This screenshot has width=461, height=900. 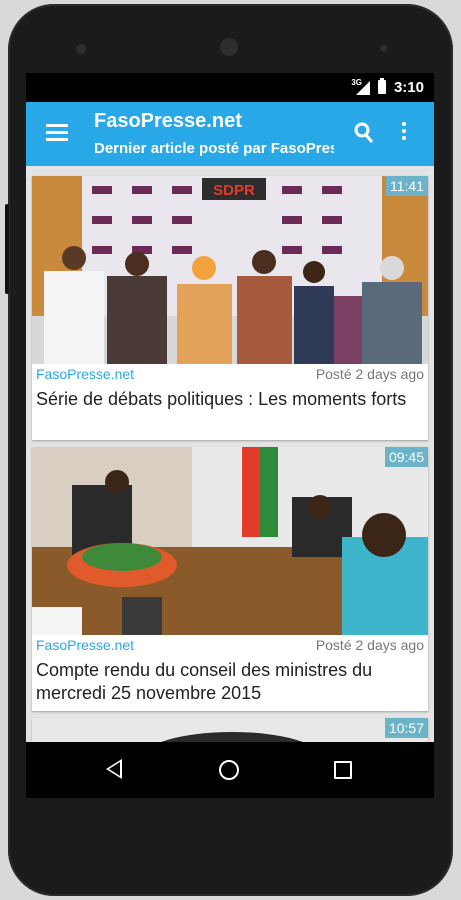 What do you see at coordinates (57, 133) in the screenshot?
I see `menu-icon` at bounding box center [57, 133].